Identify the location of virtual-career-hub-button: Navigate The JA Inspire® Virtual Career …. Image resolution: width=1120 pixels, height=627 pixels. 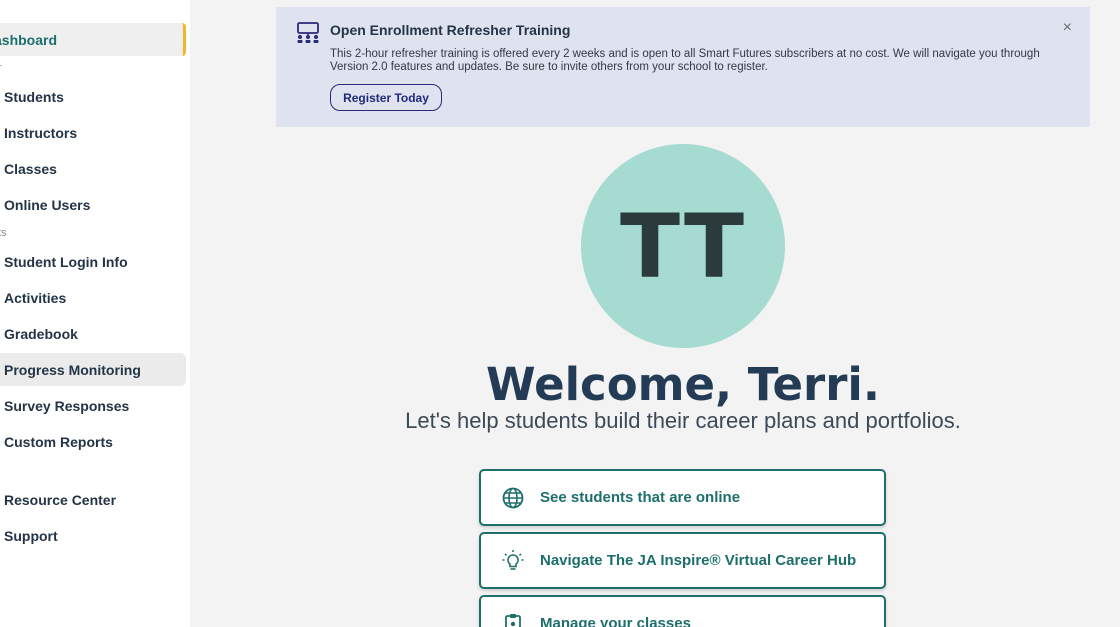
(682, 560).